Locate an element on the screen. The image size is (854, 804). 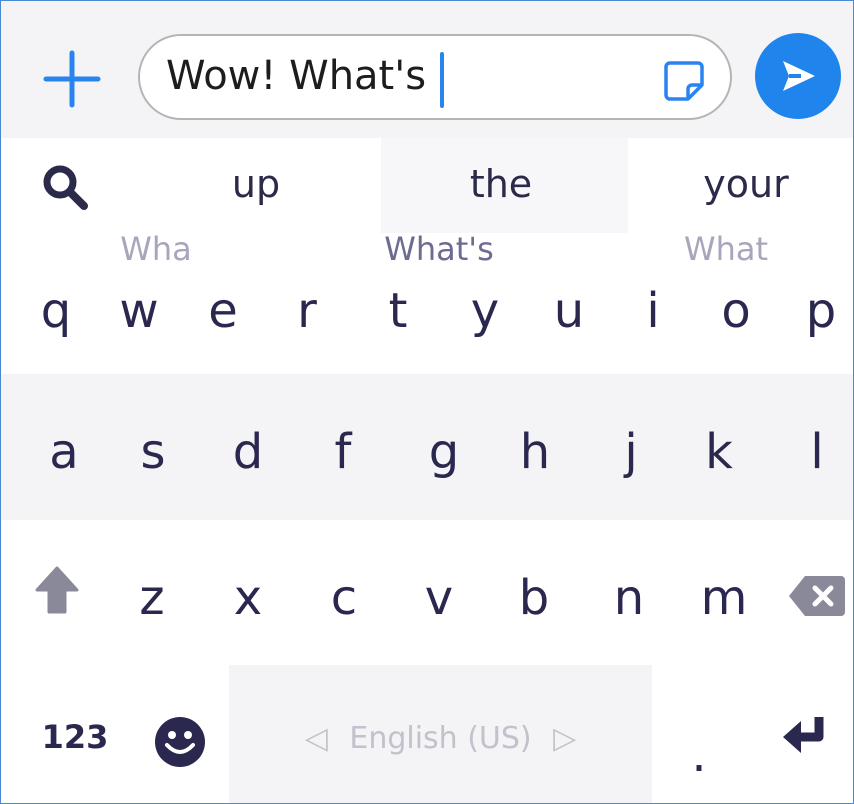
key-x: x is located at coordinates (248, 598).